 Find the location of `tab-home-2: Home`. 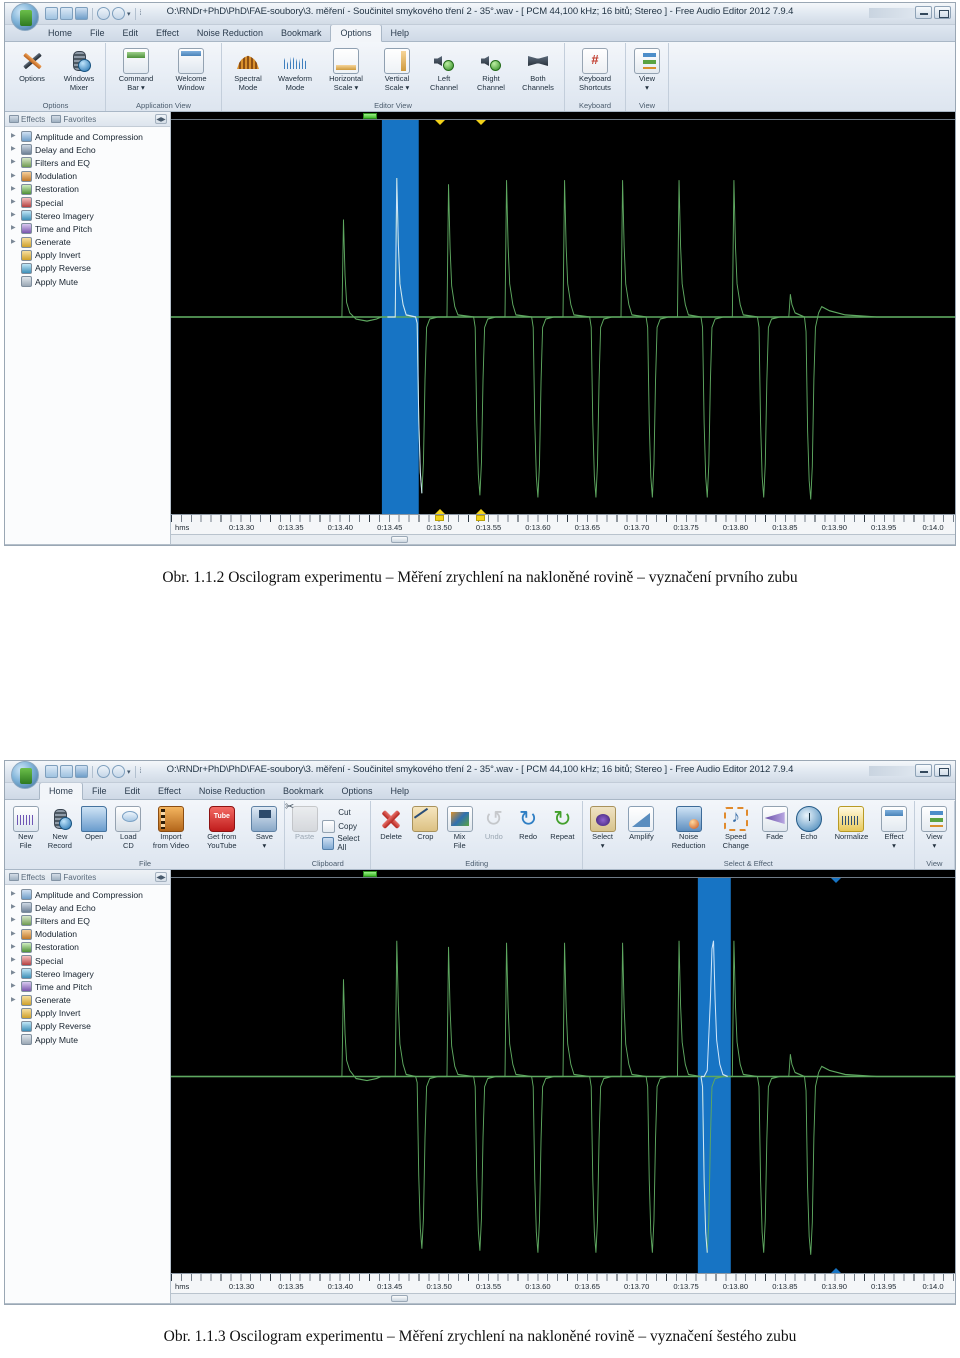

tab-home-2: Home is located at coordinates (61, 791).